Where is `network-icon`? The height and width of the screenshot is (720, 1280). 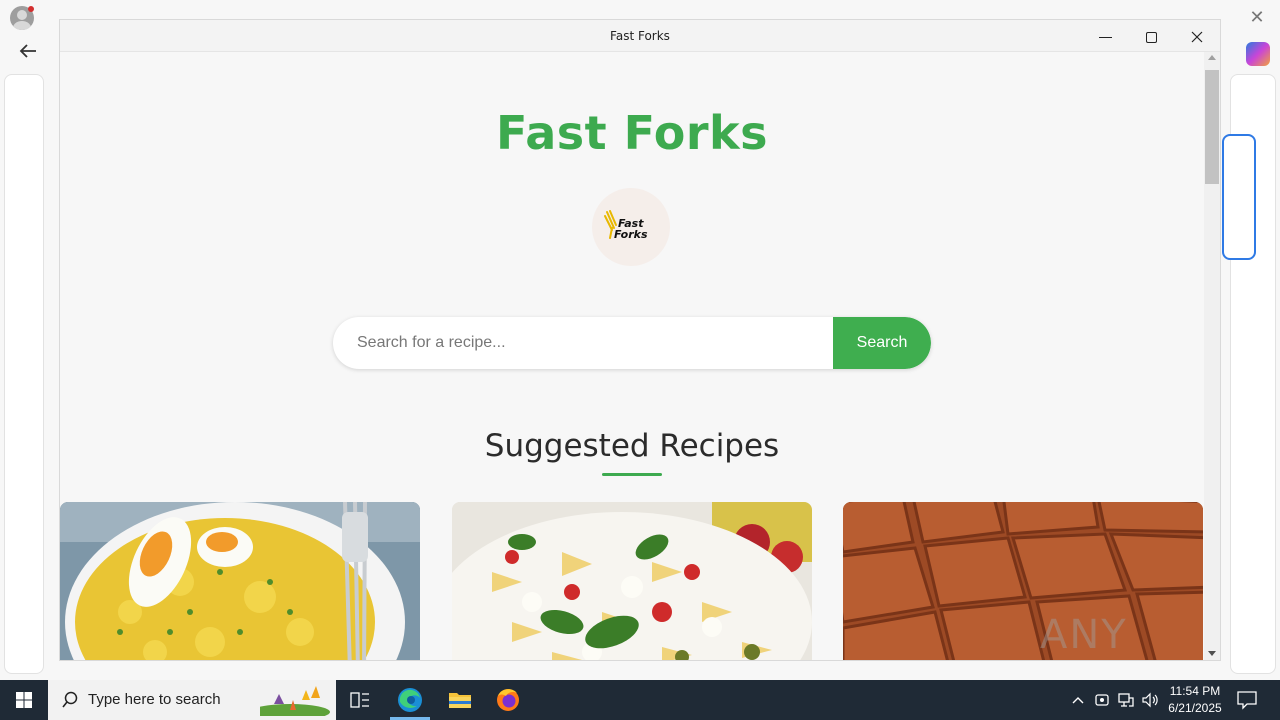 network-icon is located at coordinates (1126, 700).